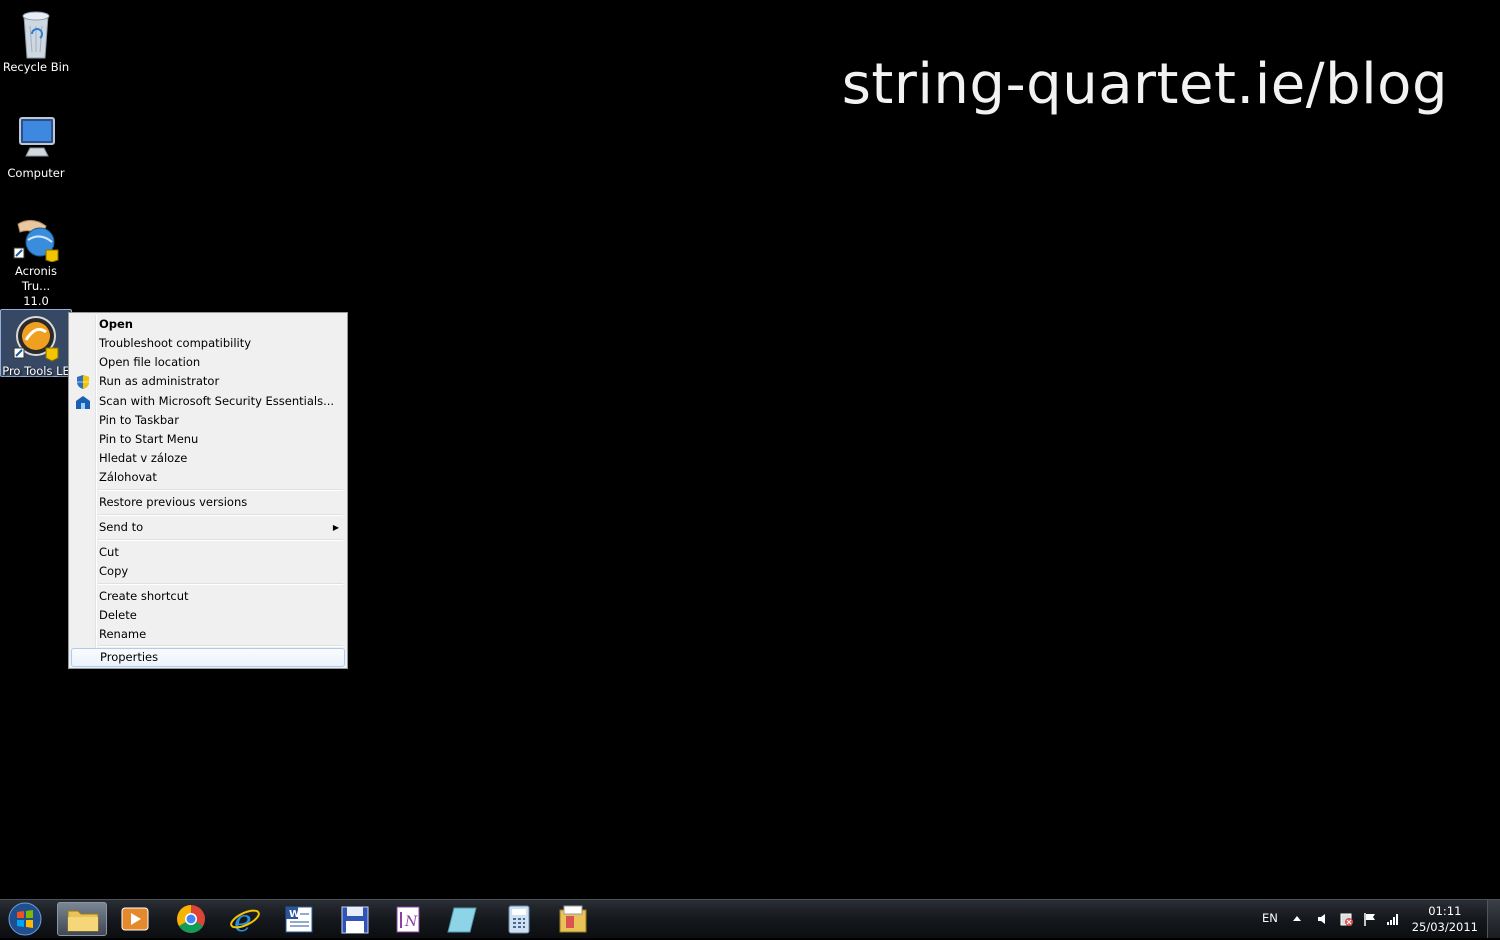 This screenshot has width=1500, height=940. What do you see at coordinates (83, 381) in the screenshot?
I see `uac-shield-icon` at bounding box center [83, 381].